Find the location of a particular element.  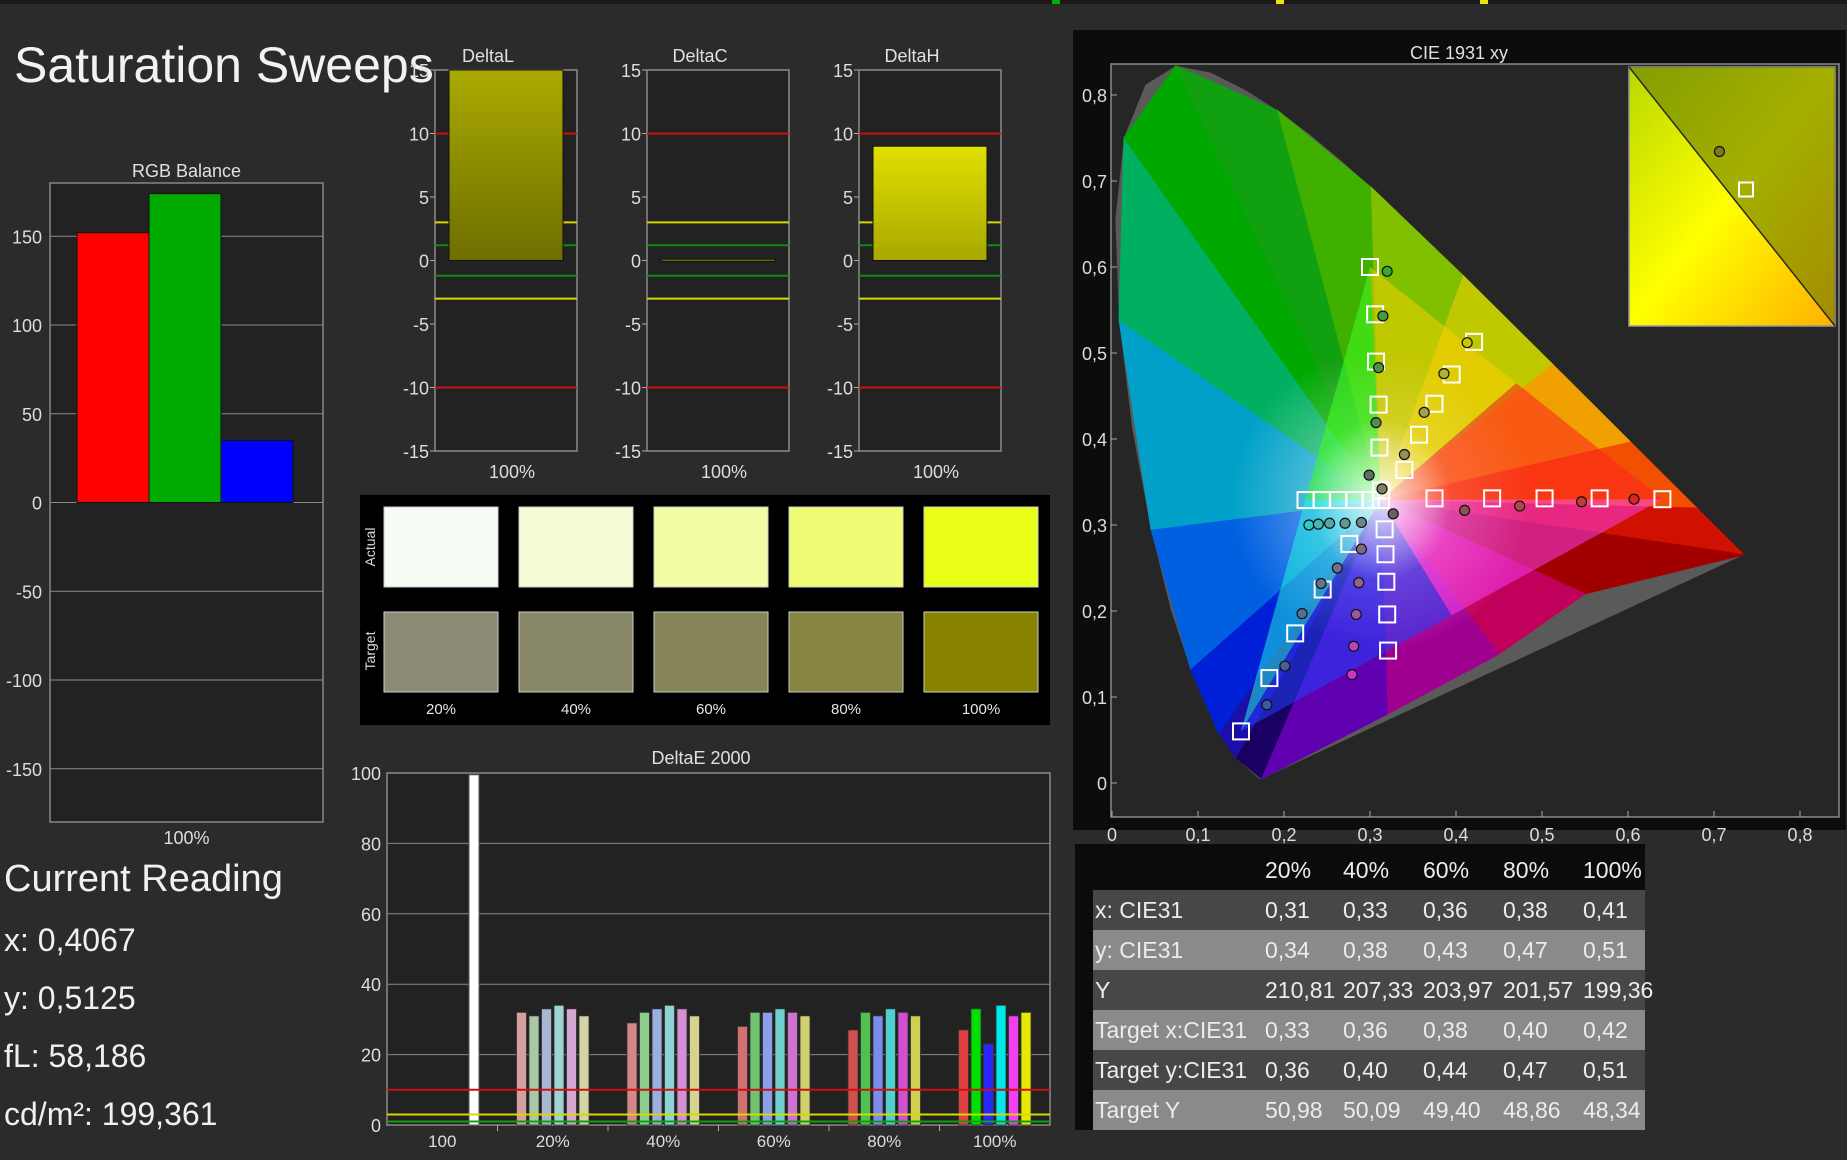

cie-xtick-label: 0,4 is located at coordinates (1455, 835).